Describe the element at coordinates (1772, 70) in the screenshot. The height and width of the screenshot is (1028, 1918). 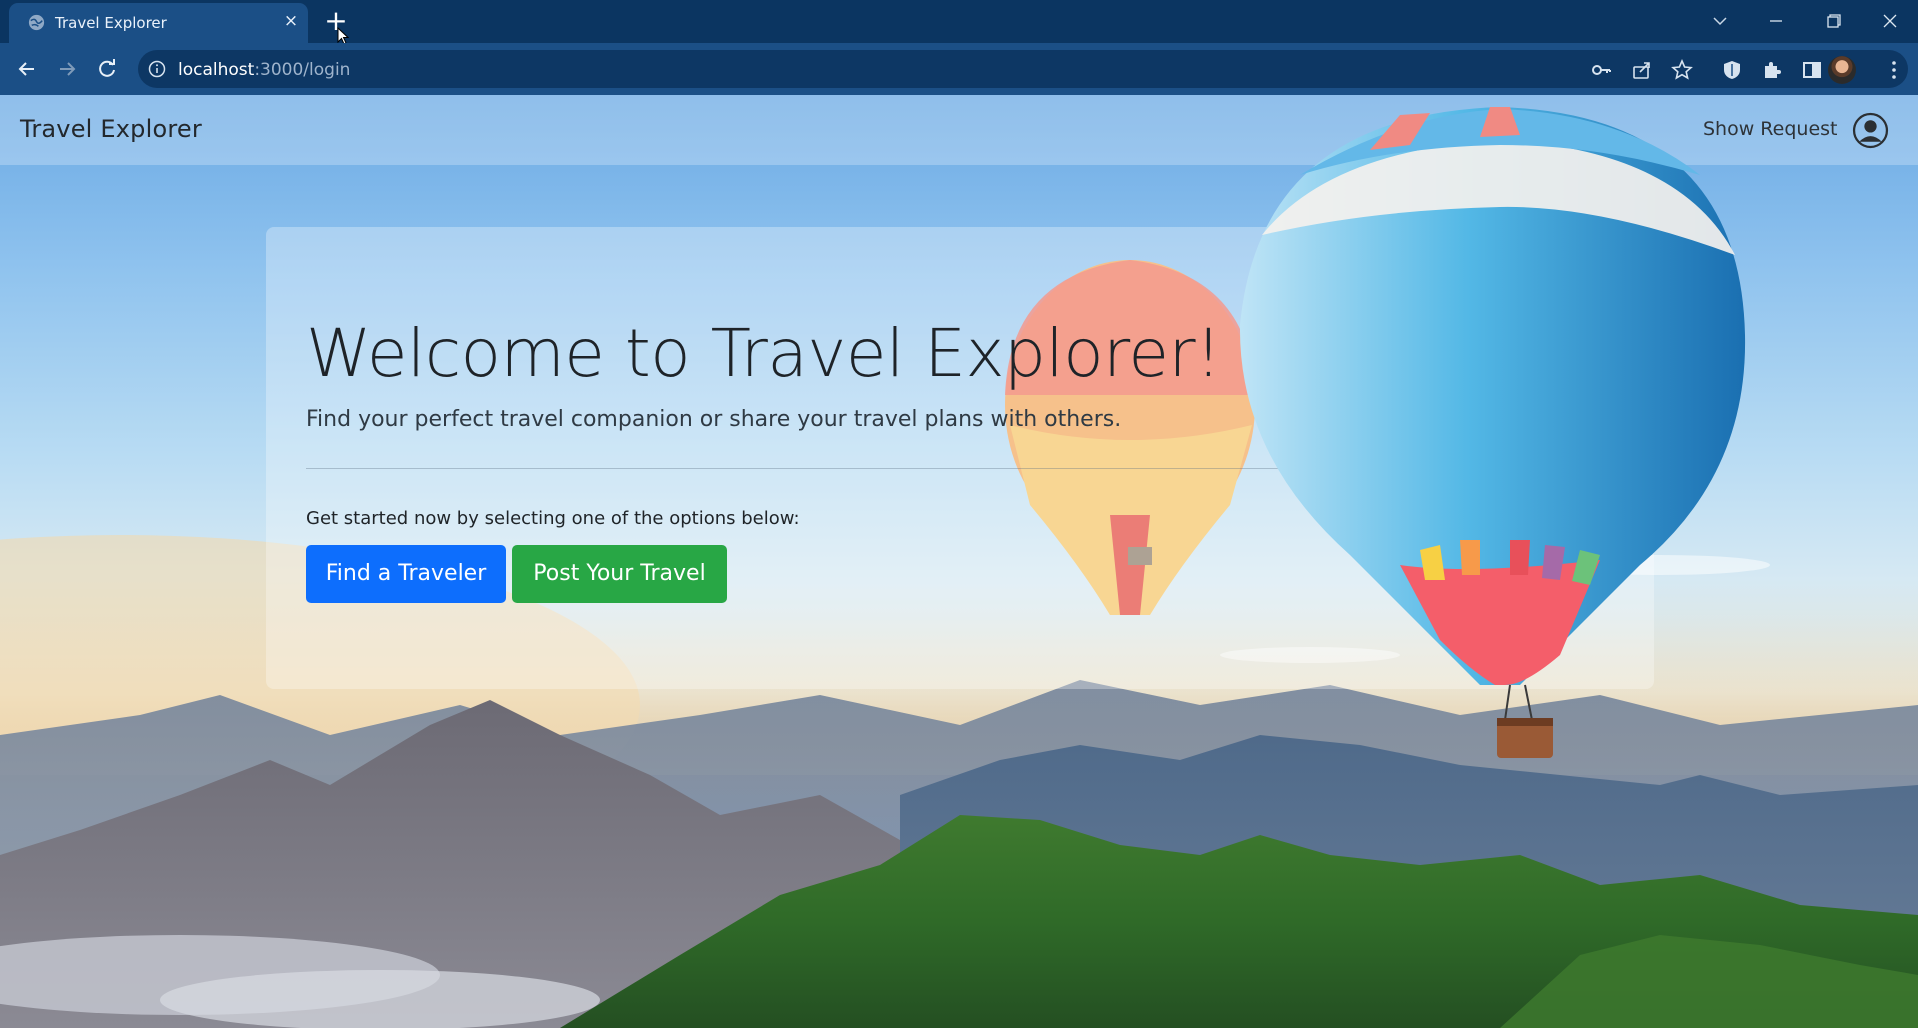
I see `puzzle-icon` at that location.